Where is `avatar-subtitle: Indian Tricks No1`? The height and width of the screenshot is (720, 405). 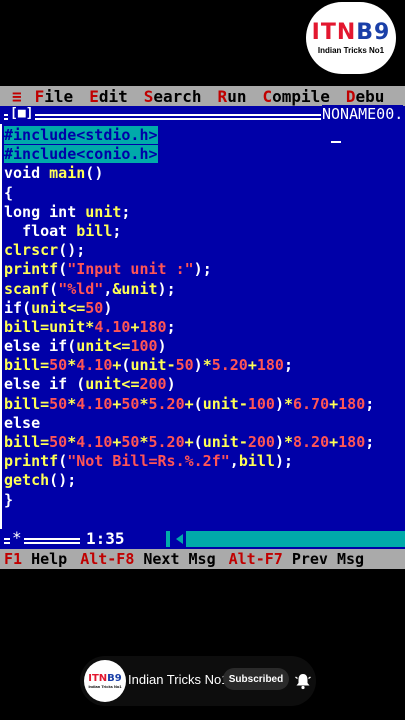 avatar-subtitle: Indian Tricks No1 is located at coordinates (105, 686).